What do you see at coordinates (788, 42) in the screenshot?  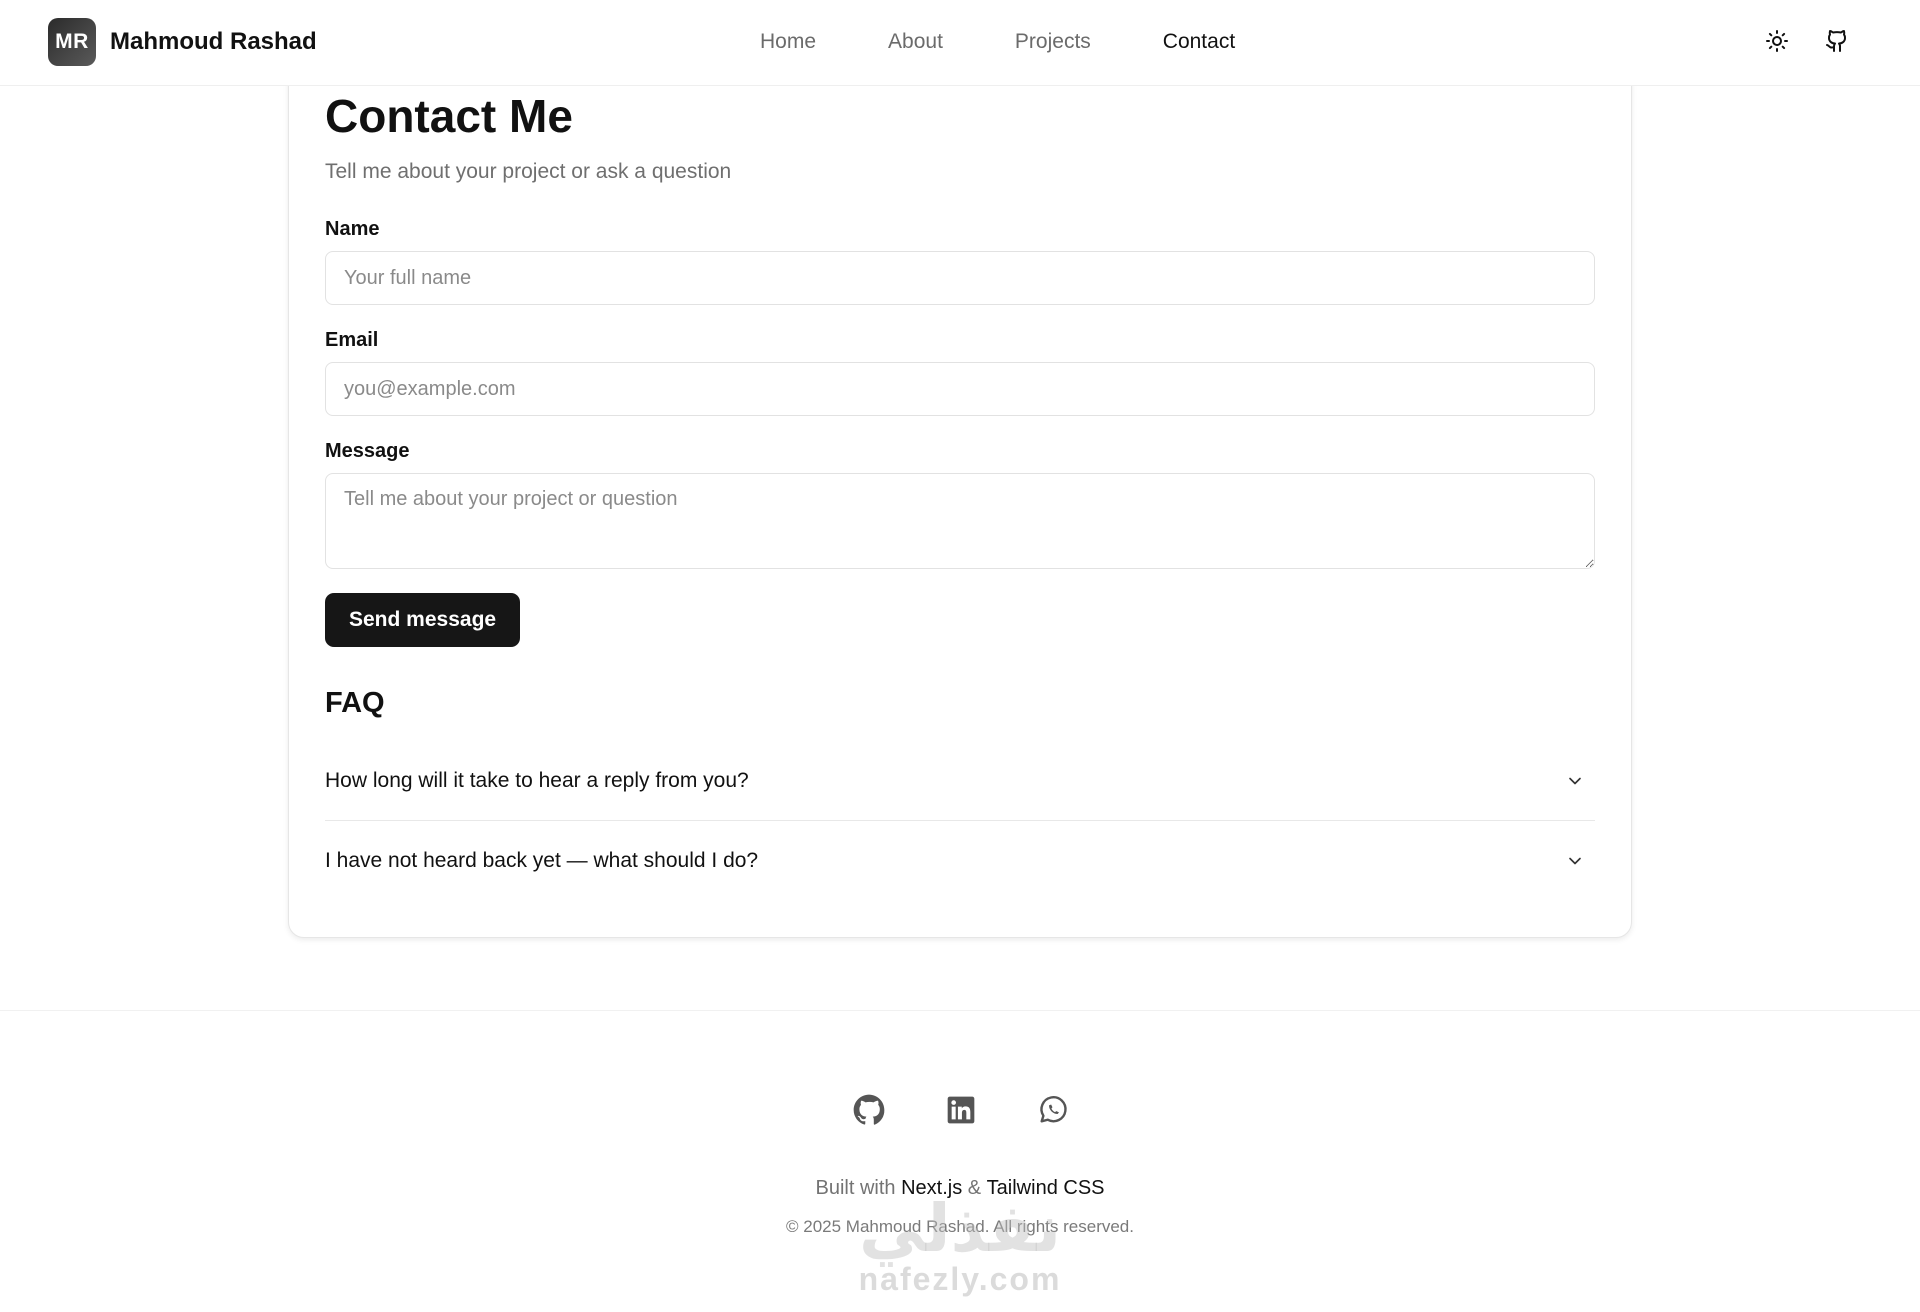 I see `nav-home: Home` at bounding box center [788, 42].